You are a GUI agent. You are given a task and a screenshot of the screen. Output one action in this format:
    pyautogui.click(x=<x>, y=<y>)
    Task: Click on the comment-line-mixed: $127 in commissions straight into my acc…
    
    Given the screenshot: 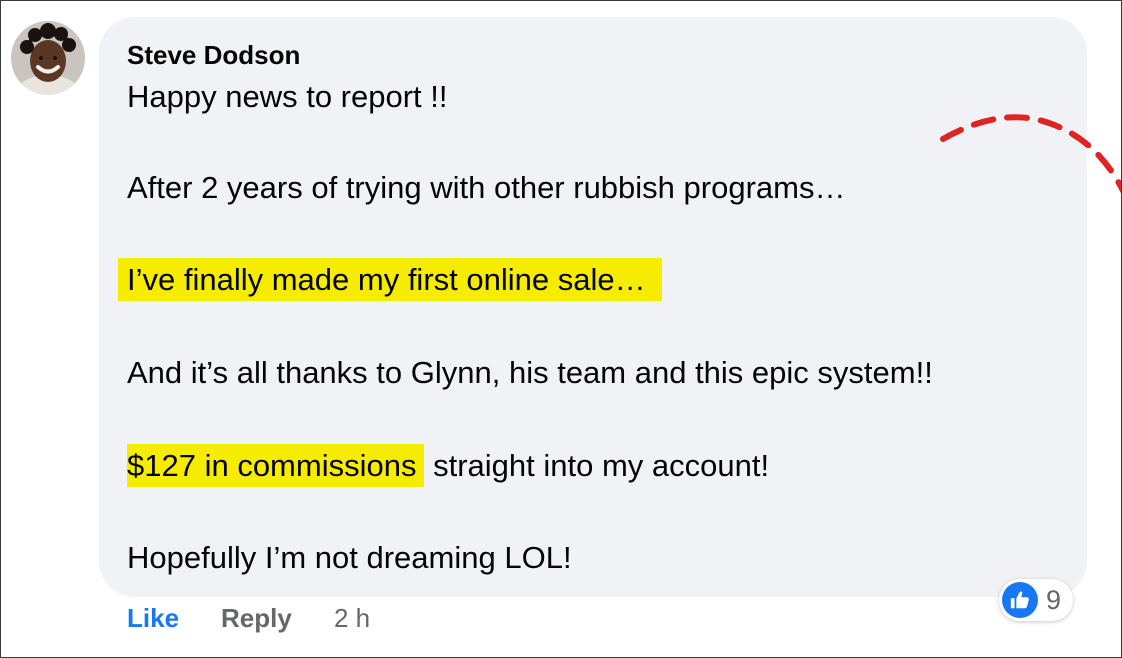 What is the action you would take?
    pyautogui.click(x=448, y=465)
    